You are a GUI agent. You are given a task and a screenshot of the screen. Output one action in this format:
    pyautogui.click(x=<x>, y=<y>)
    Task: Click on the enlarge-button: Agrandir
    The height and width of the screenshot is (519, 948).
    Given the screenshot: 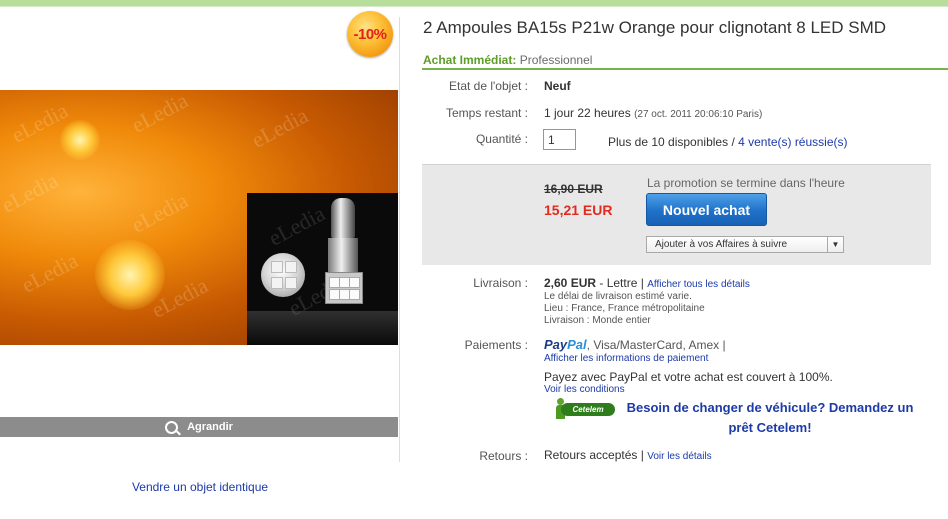 What is the action you would take?
    pyautogui.click(x=199, y=427)
    